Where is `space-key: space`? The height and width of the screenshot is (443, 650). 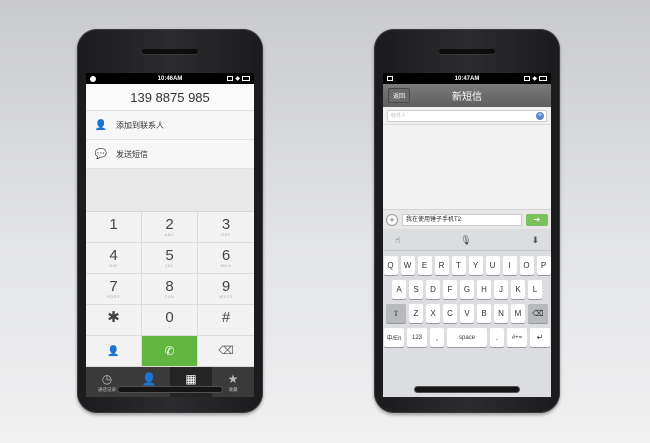 space-key: space is located at coordinates (467, 337).